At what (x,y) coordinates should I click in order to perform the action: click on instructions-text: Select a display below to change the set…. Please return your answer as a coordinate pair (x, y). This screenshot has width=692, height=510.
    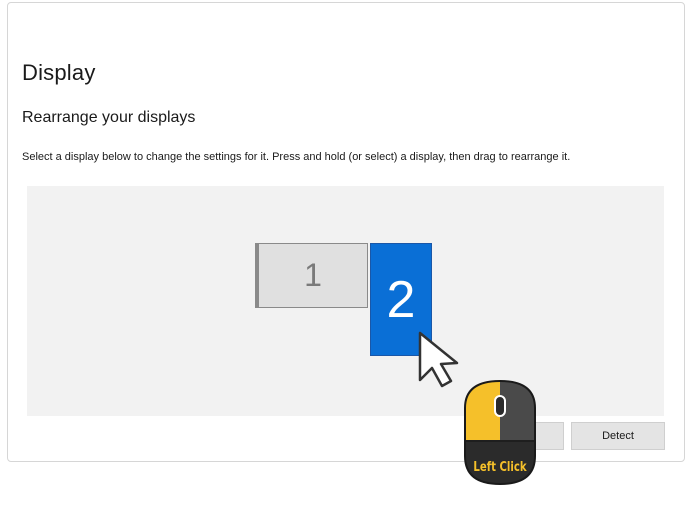
    Looking at the image, I should click on (296, 157).